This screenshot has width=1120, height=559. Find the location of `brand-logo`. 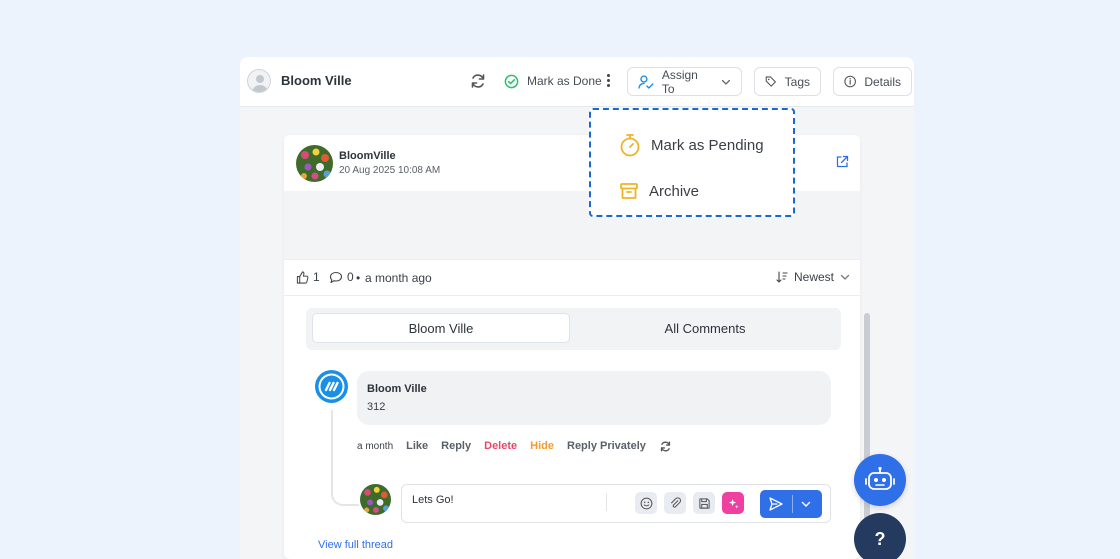

brand-logo is located at coordinates (331, 386).